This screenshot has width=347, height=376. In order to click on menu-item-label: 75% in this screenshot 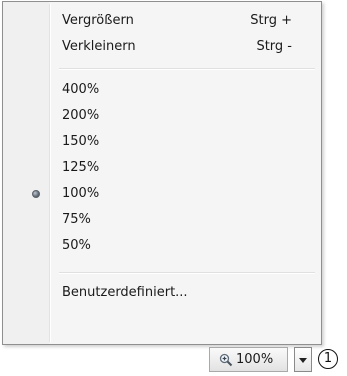, I will do `click(76, 219)`.